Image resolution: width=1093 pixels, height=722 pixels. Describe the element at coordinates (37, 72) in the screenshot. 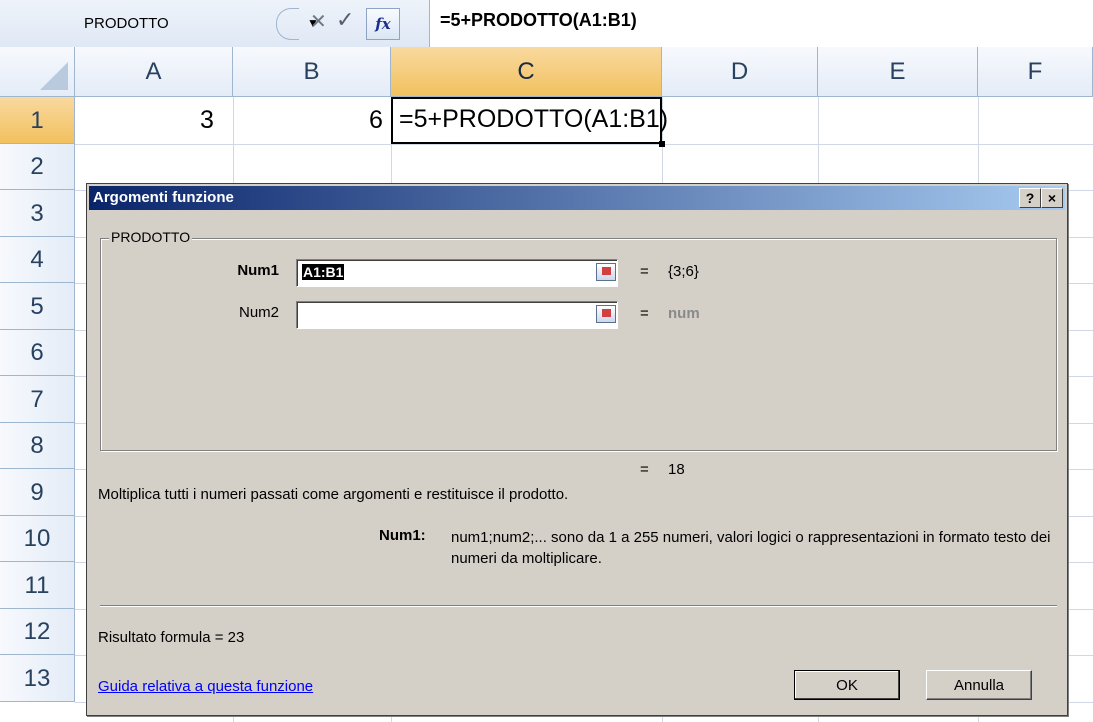

I see `select-all-button` at that location.